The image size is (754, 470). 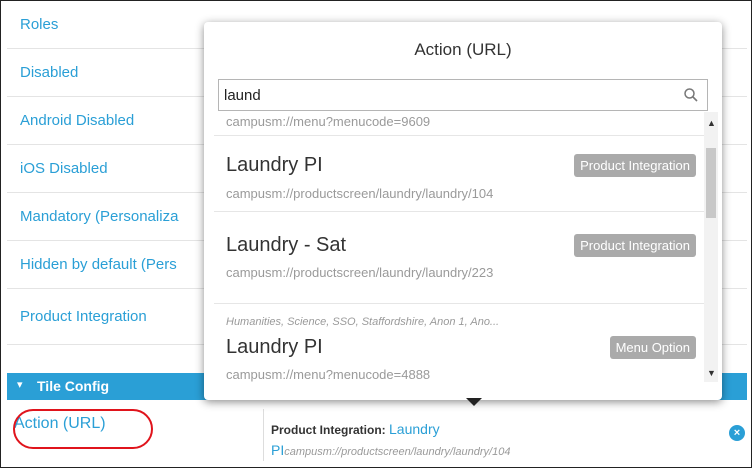 What do you see at coordinates (691, 95) in the screenshot?
I see `search-icon` at bounding box center [691, 95].